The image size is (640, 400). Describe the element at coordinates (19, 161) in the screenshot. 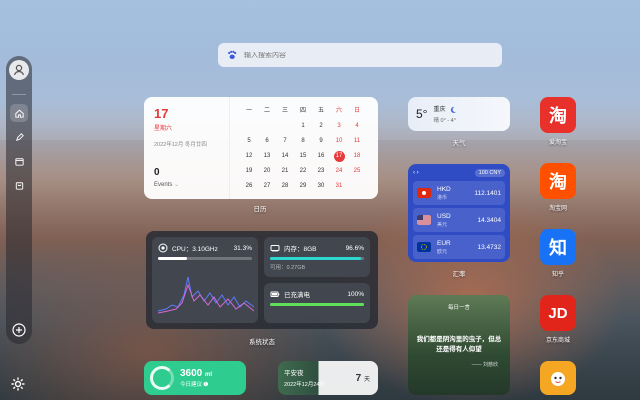

I see `sidebar-item-calendar` at that location.